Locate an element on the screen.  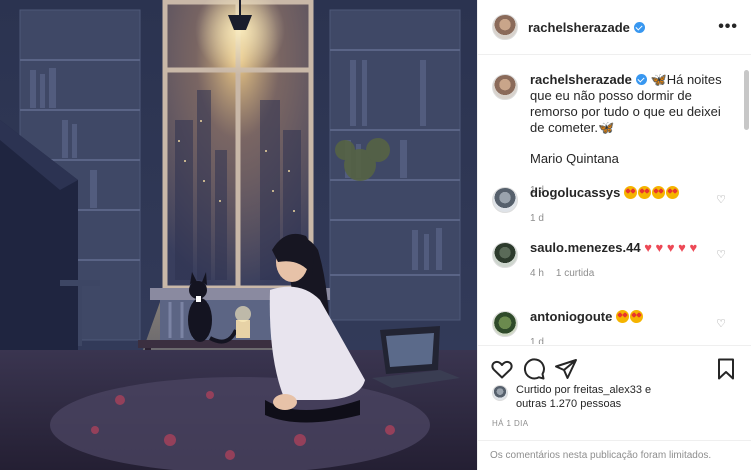
post-timestamp: HÁ 1 DIA is located at coordinates (510, 423).